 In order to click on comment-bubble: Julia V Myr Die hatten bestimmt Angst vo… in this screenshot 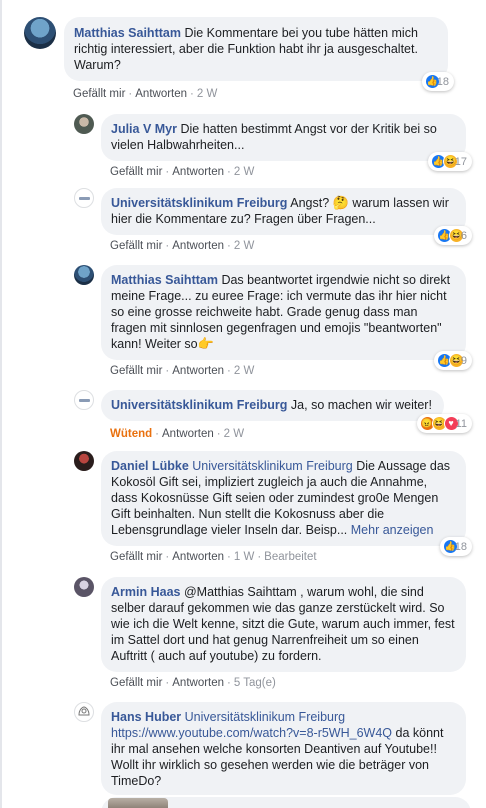, I will do `click(286, 142)`.